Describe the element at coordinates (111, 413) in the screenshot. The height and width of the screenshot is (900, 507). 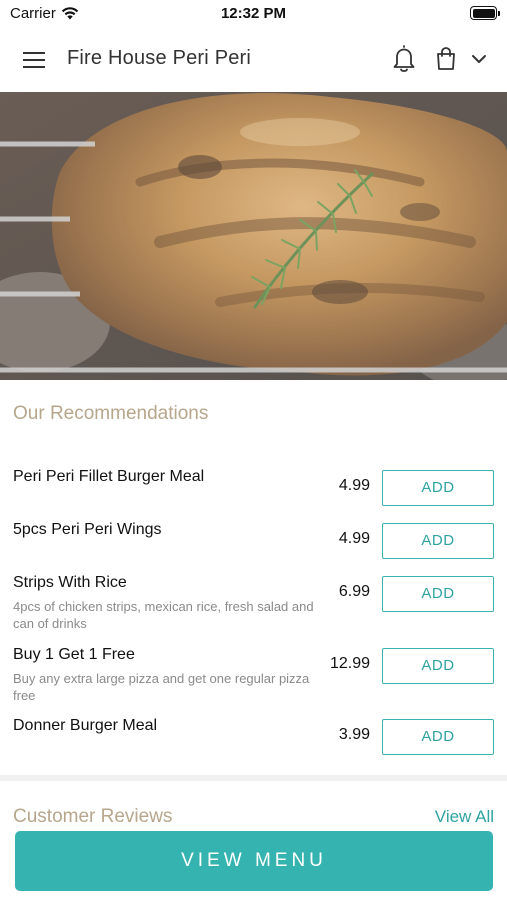
I see `recommendations-heading: Our Recommendations` at that location.